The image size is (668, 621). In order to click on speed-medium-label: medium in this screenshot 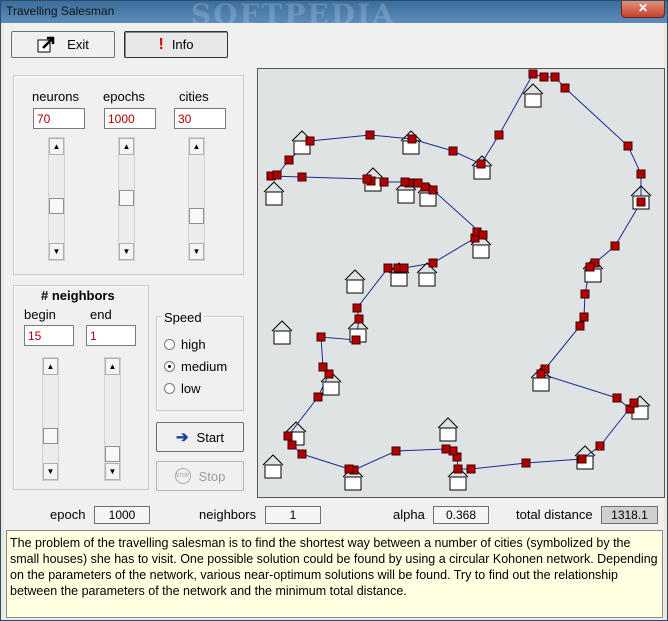, I will do `click(204, 366)`.